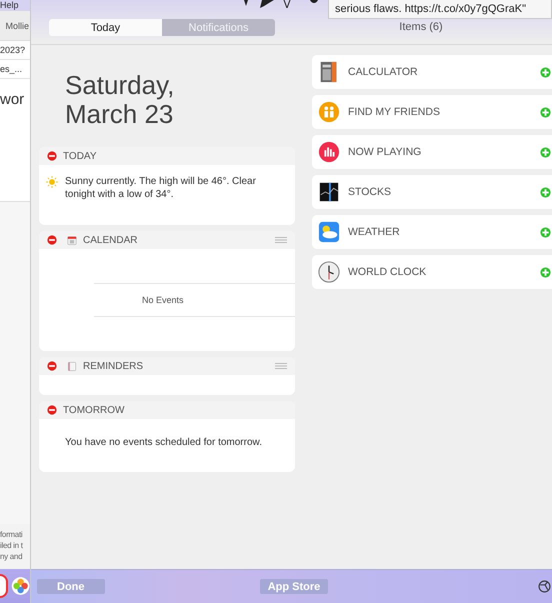  What do you see at coordinates (163, 442) in the screenshot?
I see `events-text: You have no events scheduled for tomorrow.` at bounding box center [163, 442].